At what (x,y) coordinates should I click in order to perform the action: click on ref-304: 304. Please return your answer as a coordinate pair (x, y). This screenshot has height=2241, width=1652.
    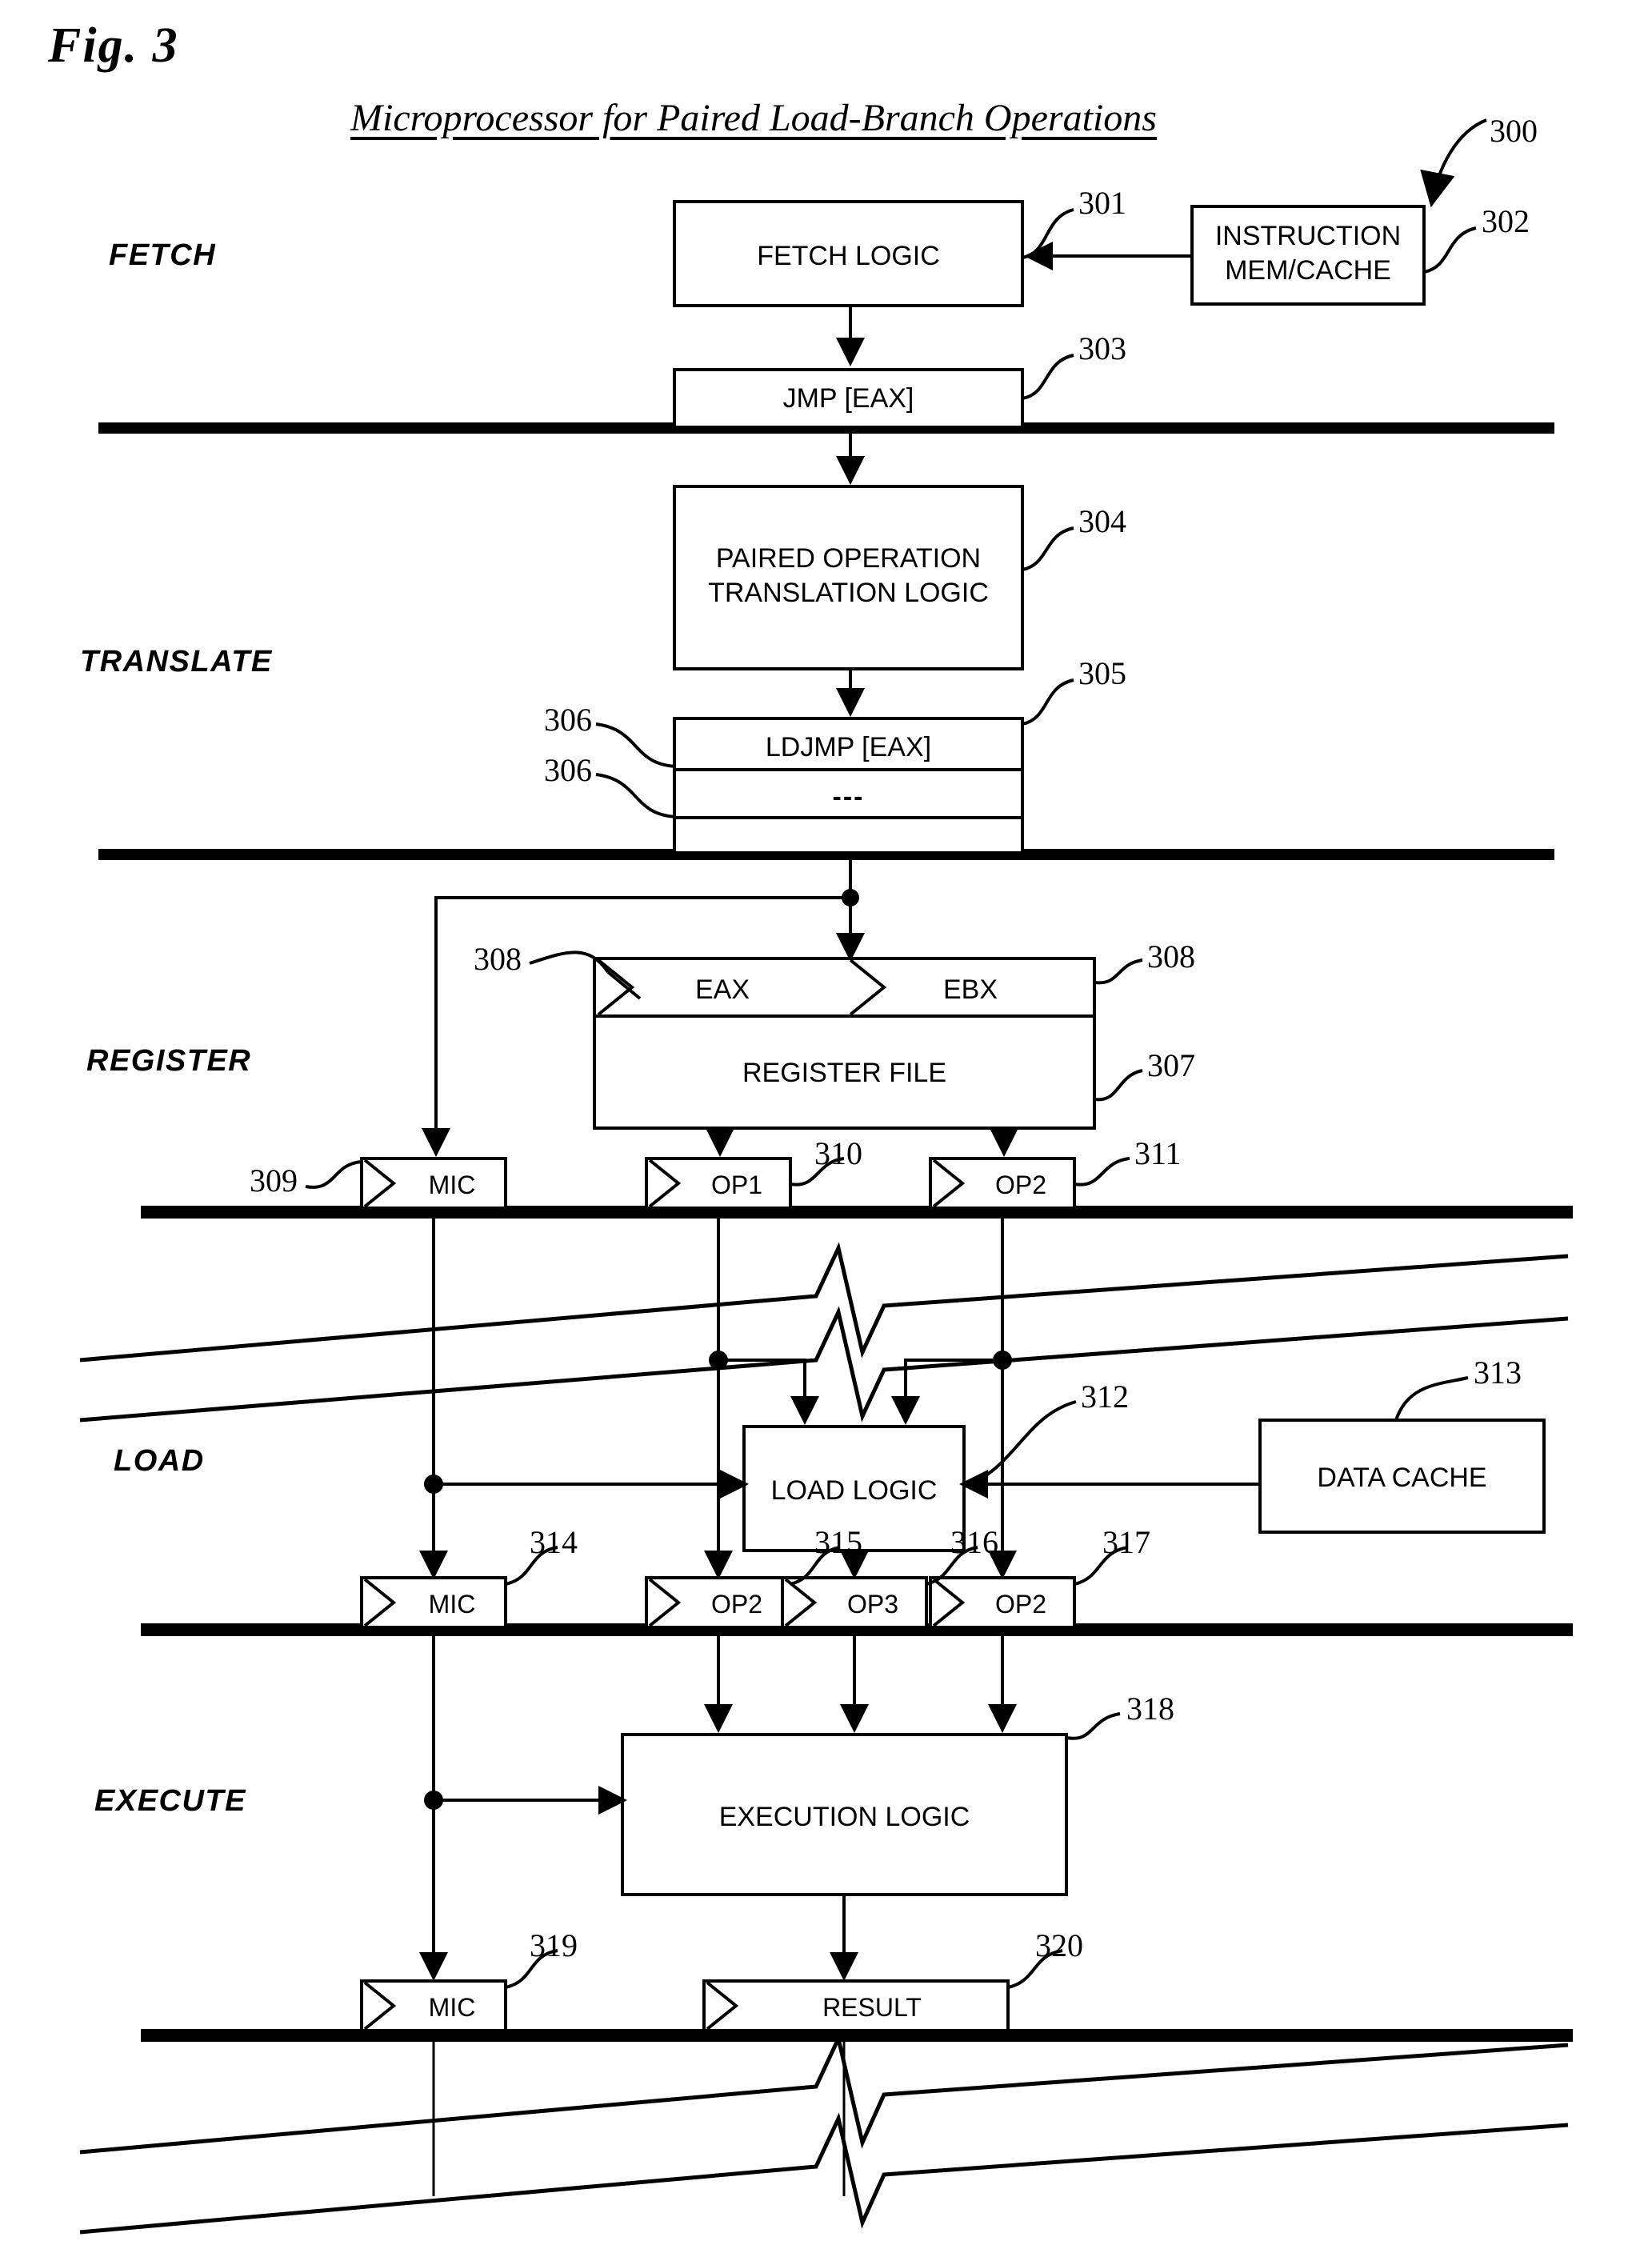
    Looking at the image, I should click on (1102, 521).